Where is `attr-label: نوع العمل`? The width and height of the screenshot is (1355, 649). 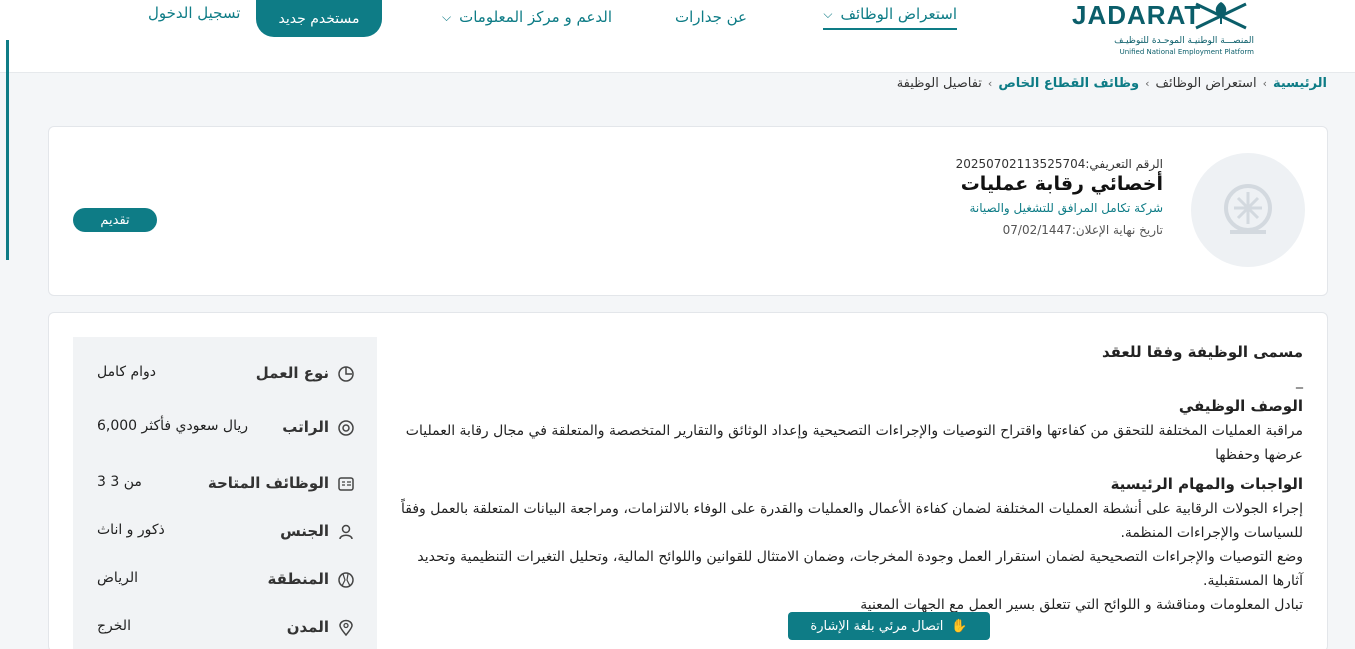 attr-label: نوع العمل is located at coordinates (292, 373).